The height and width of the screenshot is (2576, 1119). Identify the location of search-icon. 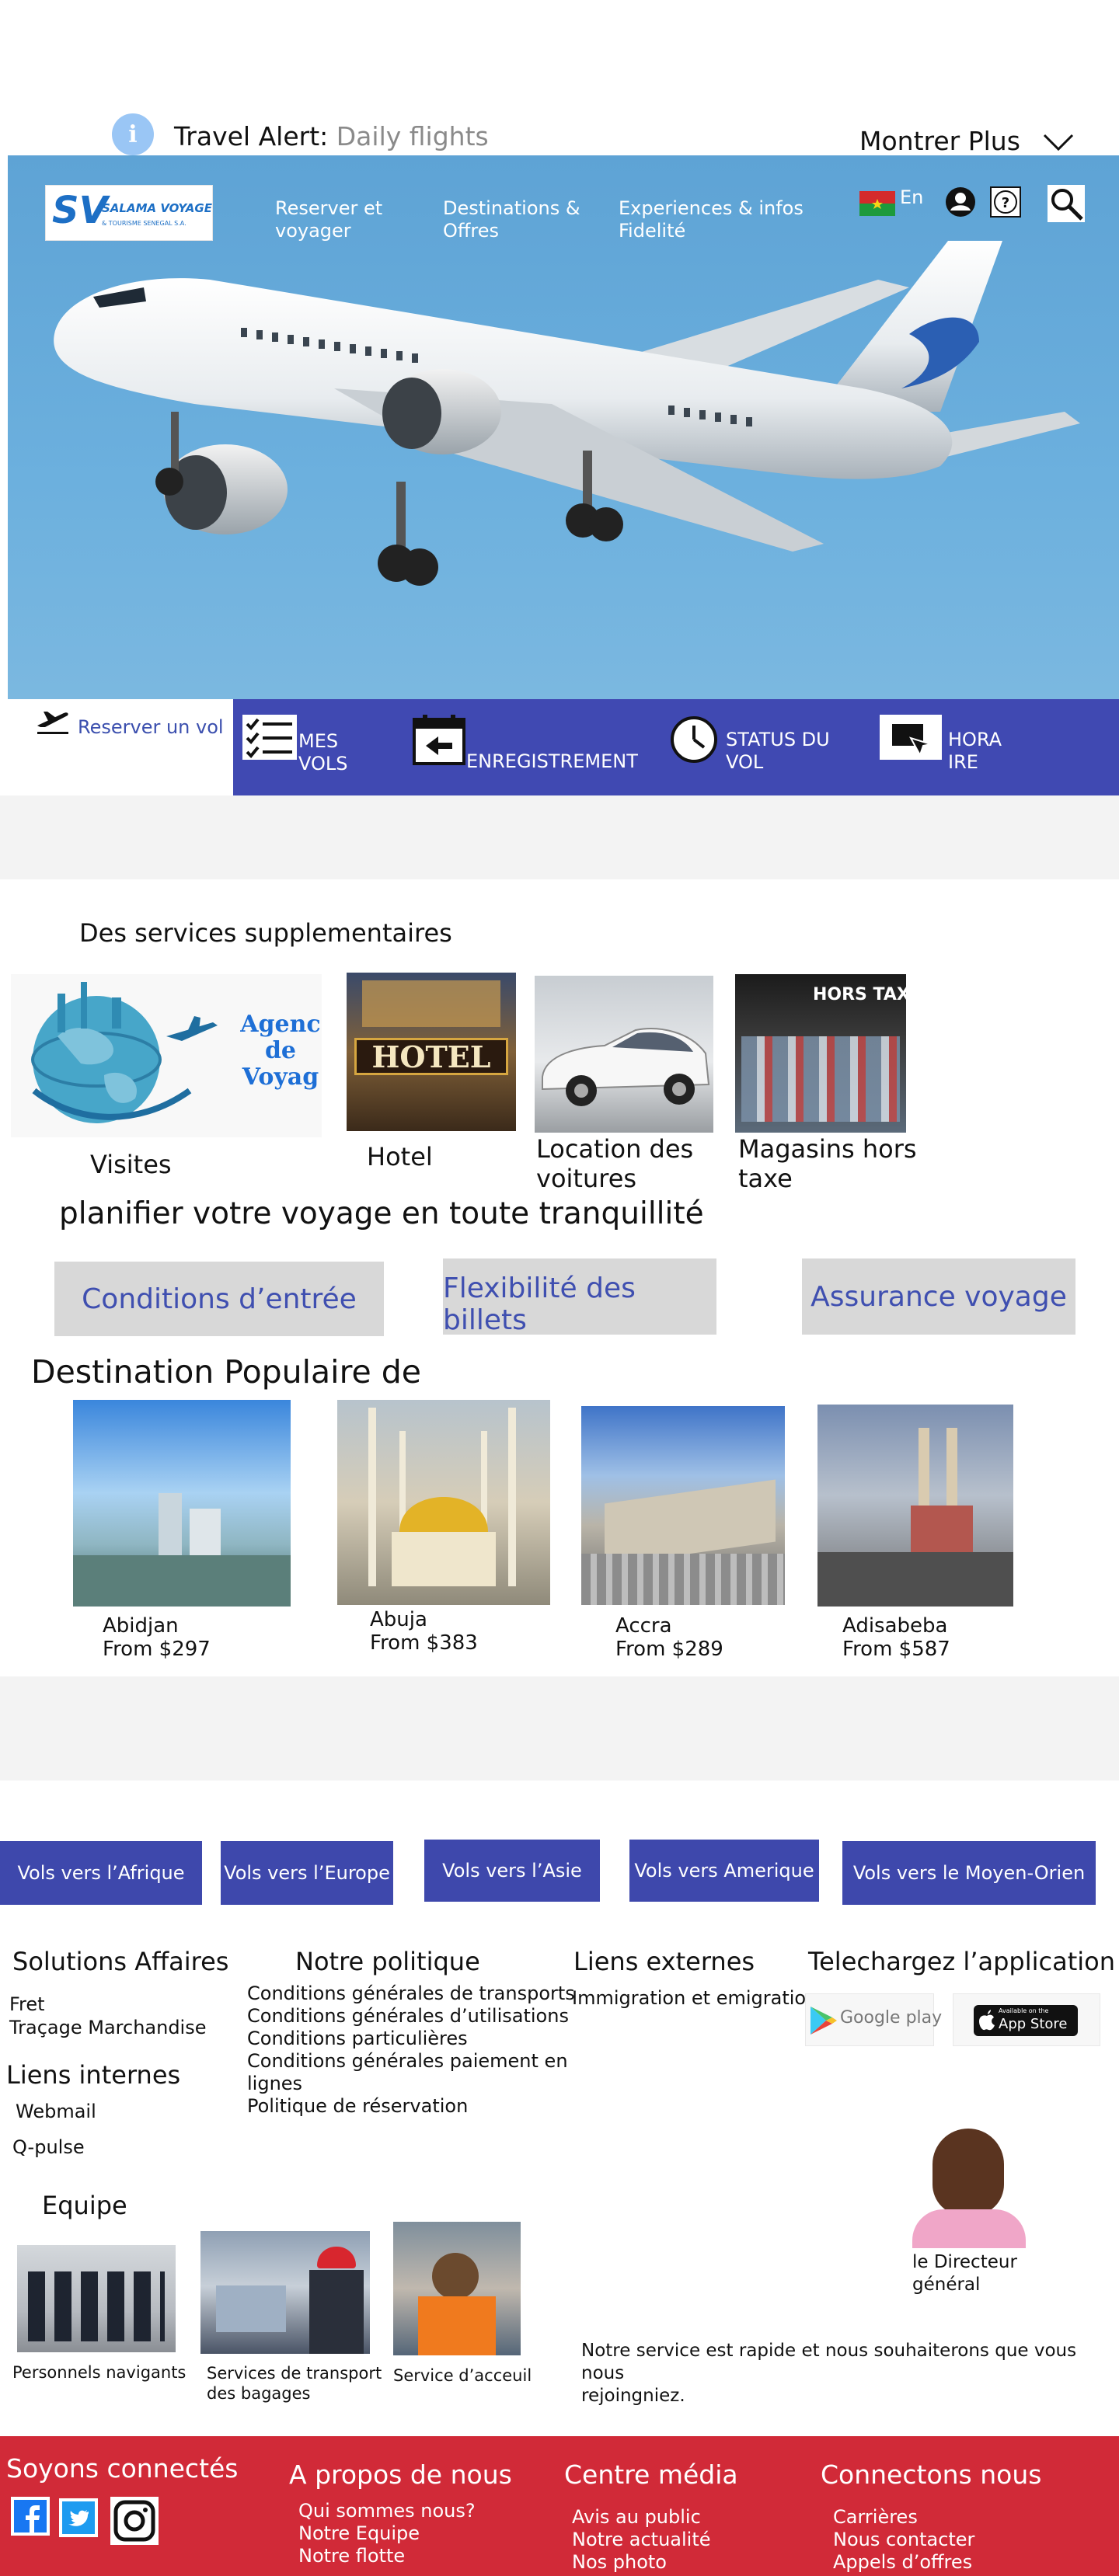
(1066, 203).